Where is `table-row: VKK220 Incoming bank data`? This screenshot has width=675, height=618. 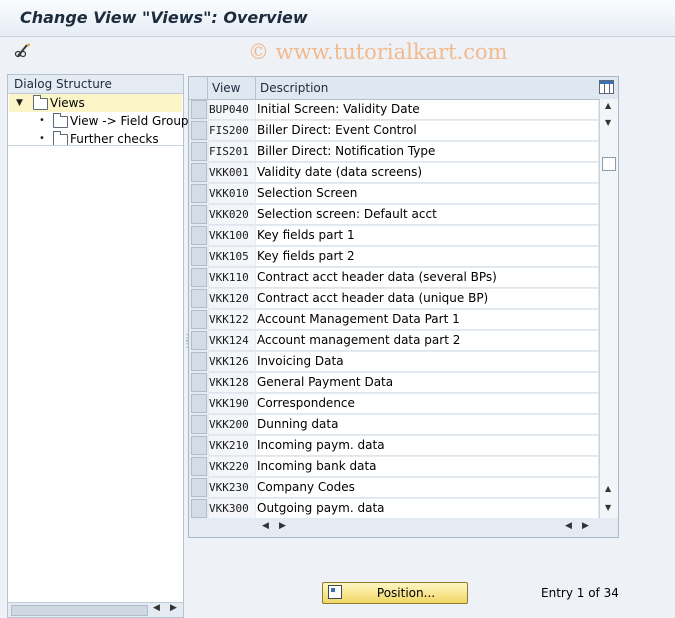 table-row: VKK220 Incoming bank data is located at coordinates (394, 466).